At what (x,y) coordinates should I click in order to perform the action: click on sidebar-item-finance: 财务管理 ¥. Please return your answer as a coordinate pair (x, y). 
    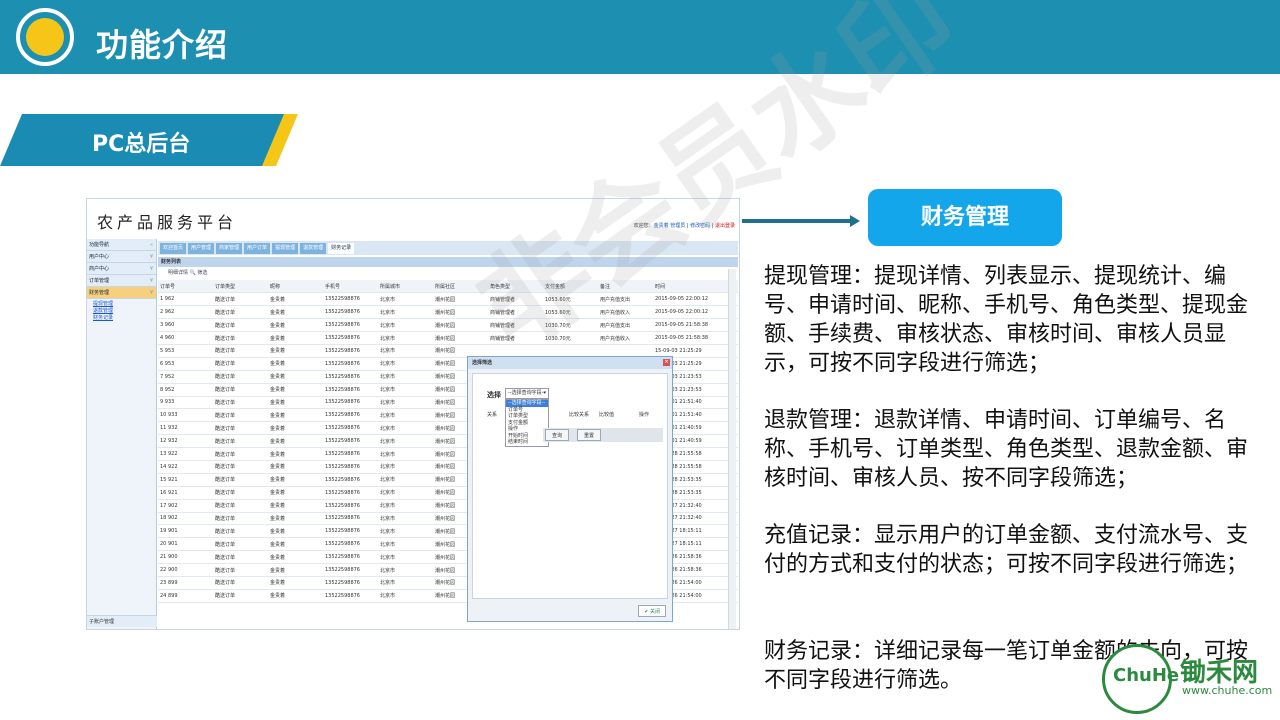
    Looking at the image, I should click on (121, 293).